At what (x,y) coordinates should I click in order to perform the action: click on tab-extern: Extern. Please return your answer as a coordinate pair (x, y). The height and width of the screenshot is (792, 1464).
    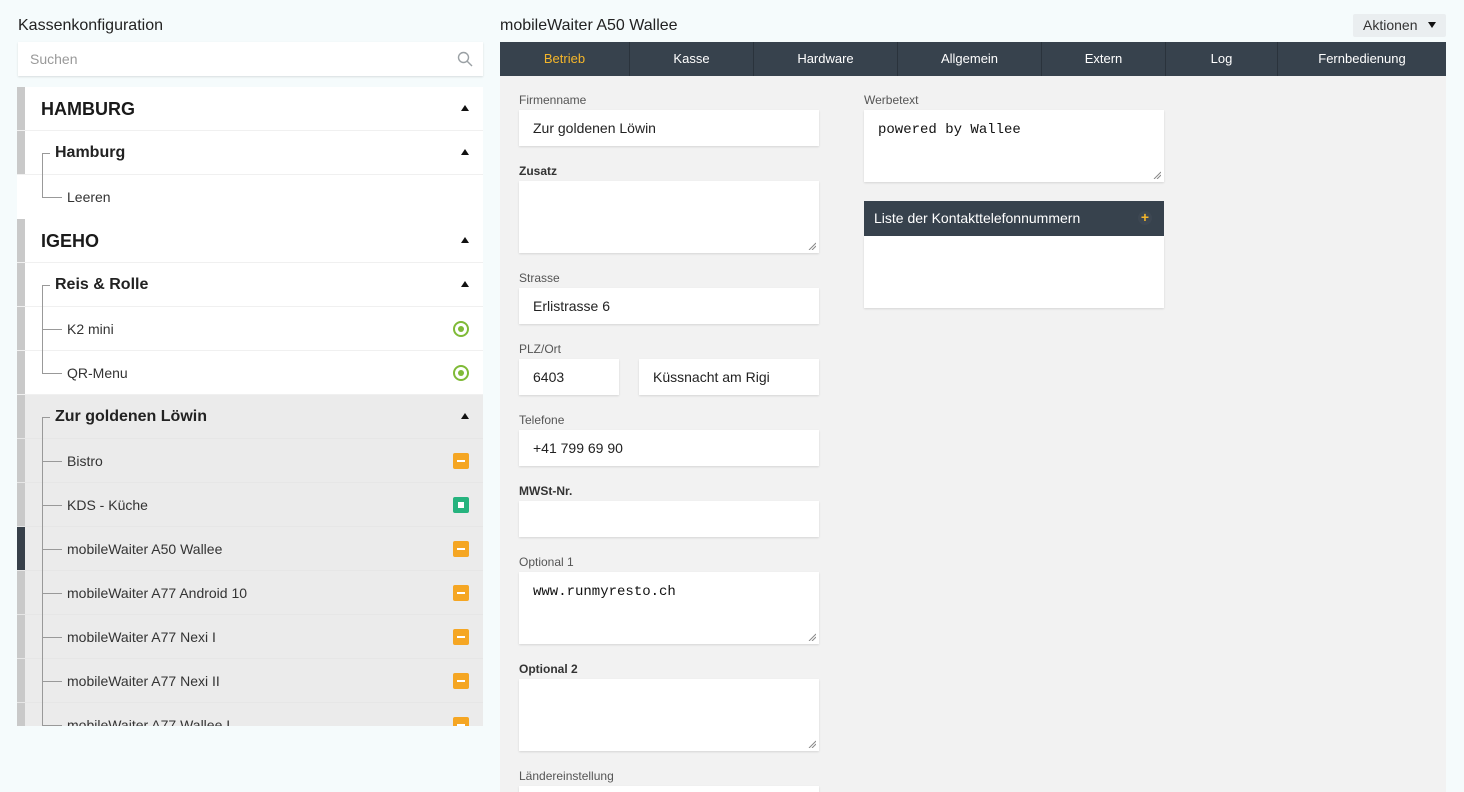
    Looking at the image, I should click on (1104, 59).